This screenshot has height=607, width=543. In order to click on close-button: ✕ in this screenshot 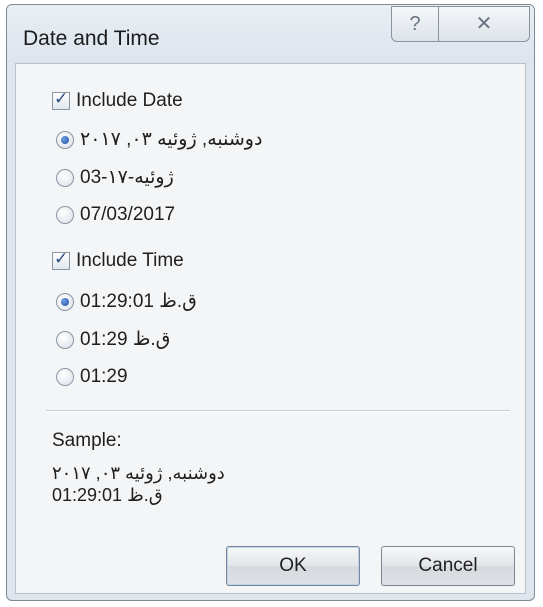, I will do `click(484, 24)`.